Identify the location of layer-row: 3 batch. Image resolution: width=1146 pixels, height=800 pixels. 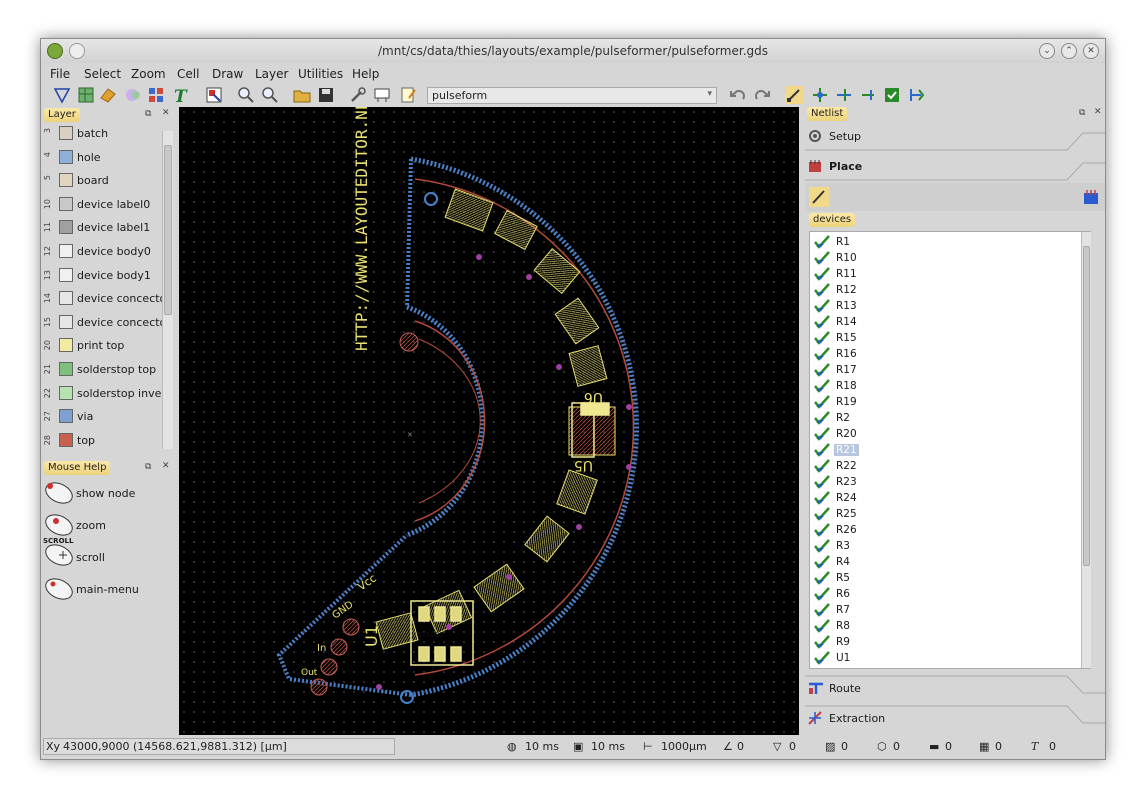
(107, 134).